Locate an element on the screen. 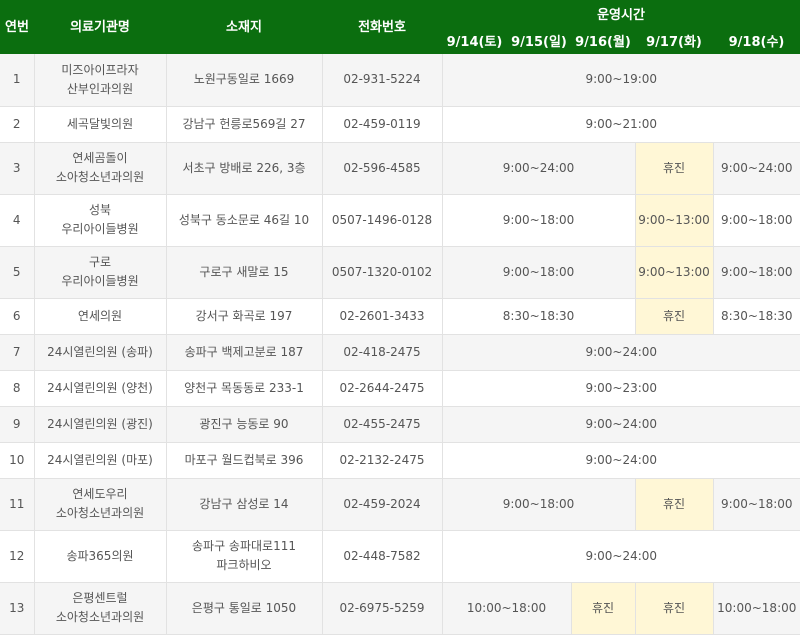  cell-no: 2 is located at coordinates (17, 124).